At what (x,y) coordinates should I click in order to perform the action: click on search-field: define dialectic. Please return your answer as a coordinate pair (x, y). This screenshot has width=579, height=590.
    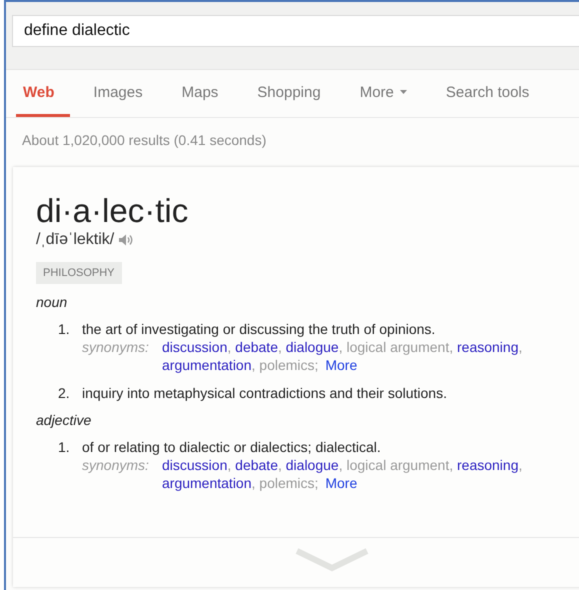
    Looking at the image, I should click on (295, 31).